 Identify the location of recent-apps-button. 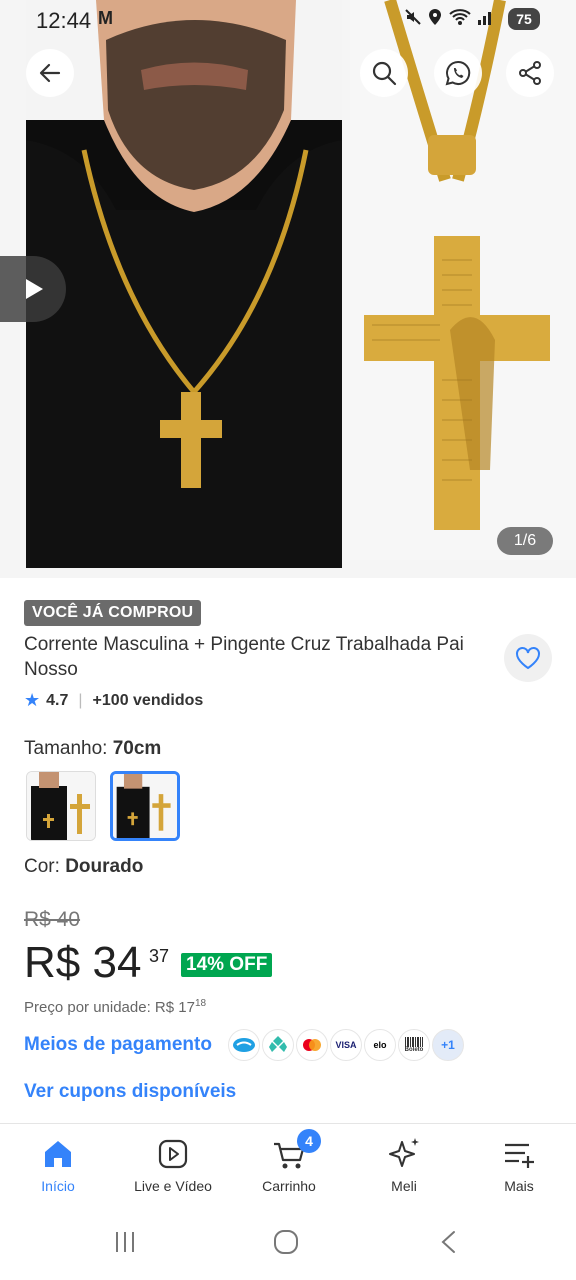
(125, 1244).